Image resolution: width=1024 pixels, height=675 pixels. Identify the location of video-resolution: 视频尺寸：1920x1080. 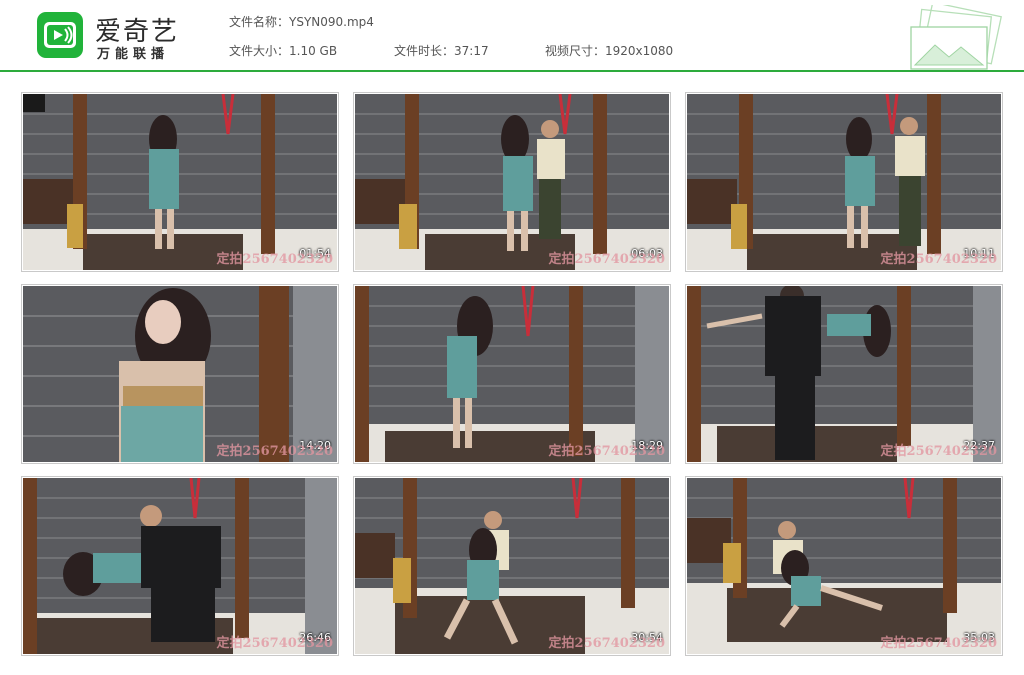
(609, 51).